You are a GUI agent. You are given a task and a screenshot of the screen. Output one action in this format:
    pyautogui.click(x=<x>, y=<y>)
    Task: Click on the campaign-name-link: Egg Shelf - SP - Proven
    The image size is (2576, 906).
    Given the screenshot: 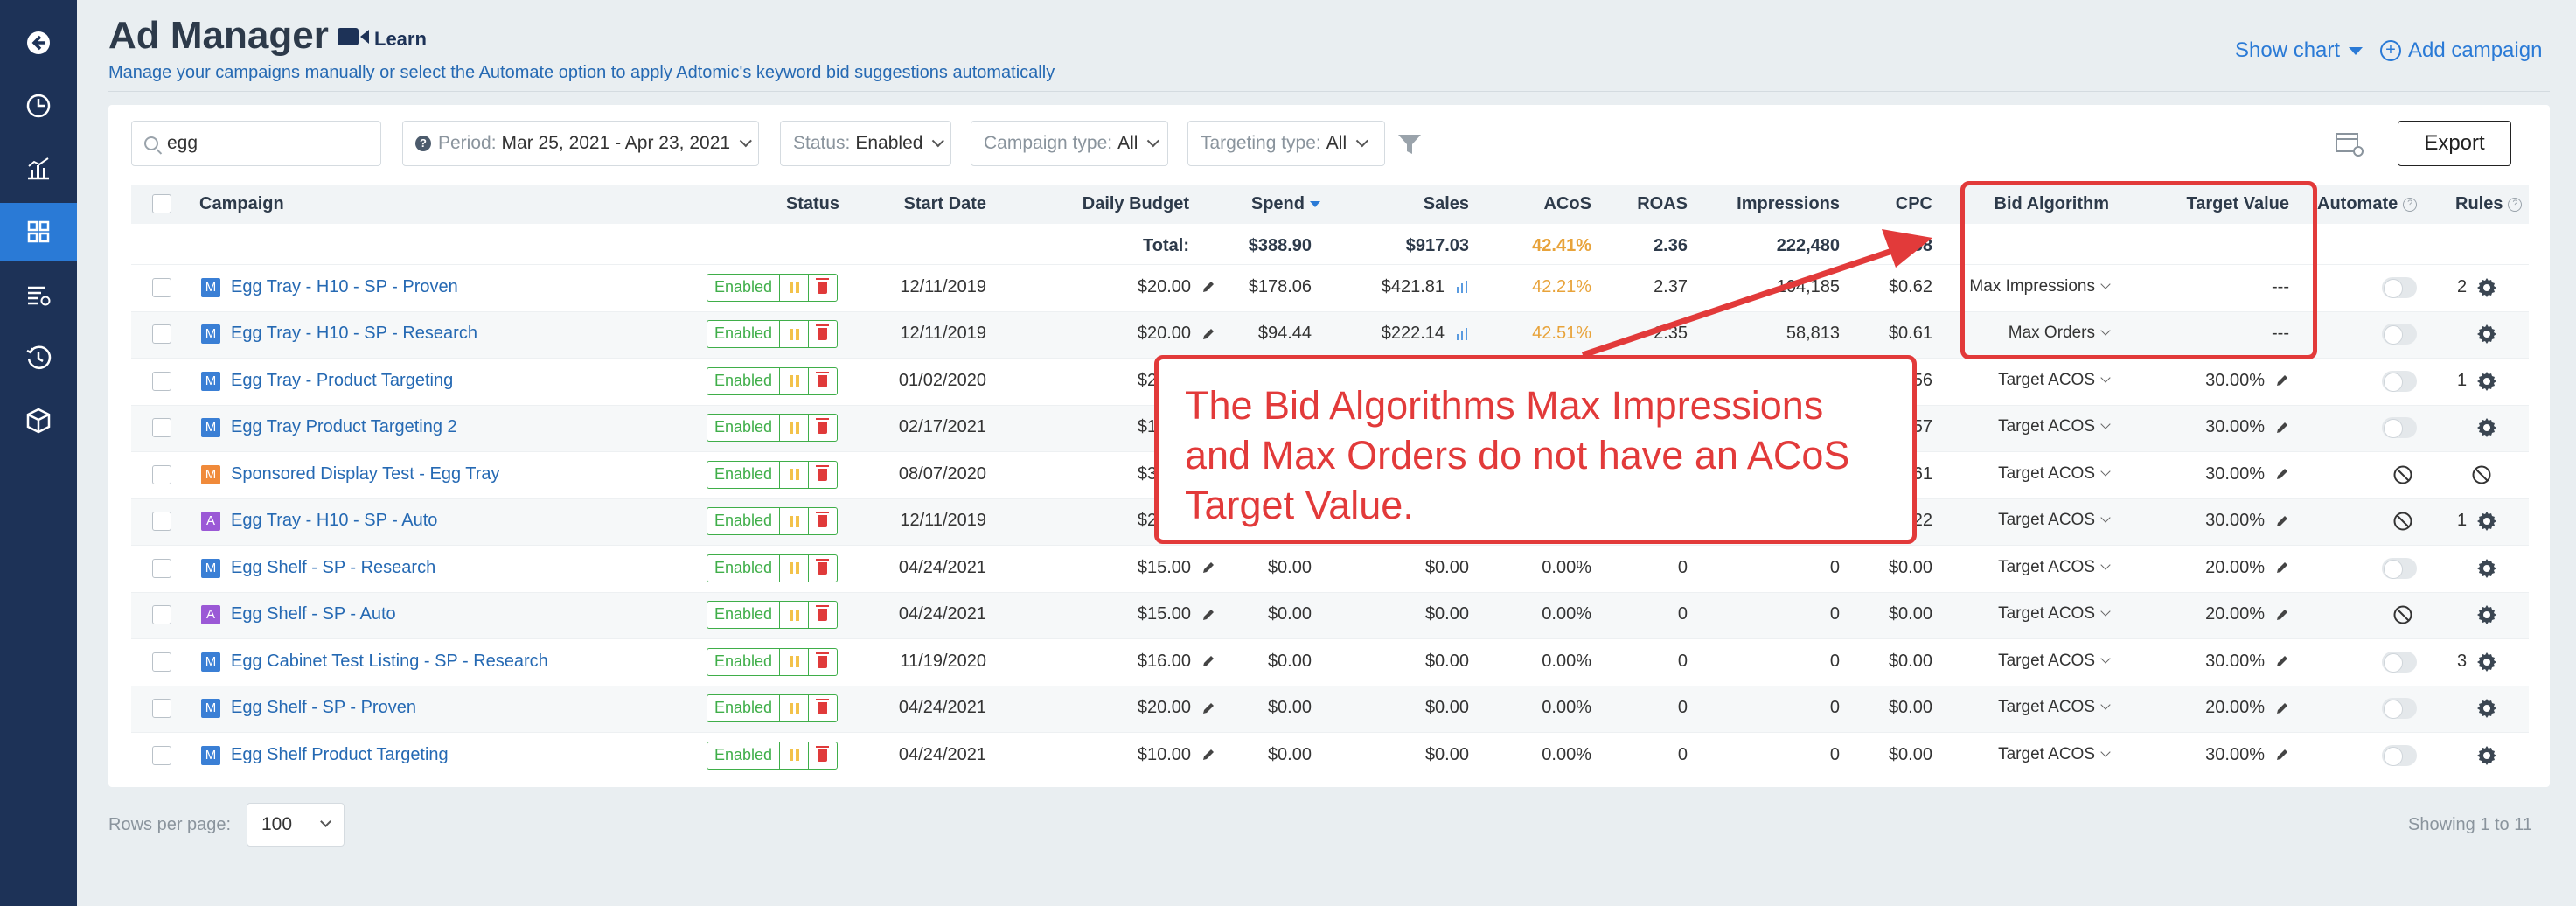 What is the action you would take?
    pyautogui.click(x=323, y=708)
    